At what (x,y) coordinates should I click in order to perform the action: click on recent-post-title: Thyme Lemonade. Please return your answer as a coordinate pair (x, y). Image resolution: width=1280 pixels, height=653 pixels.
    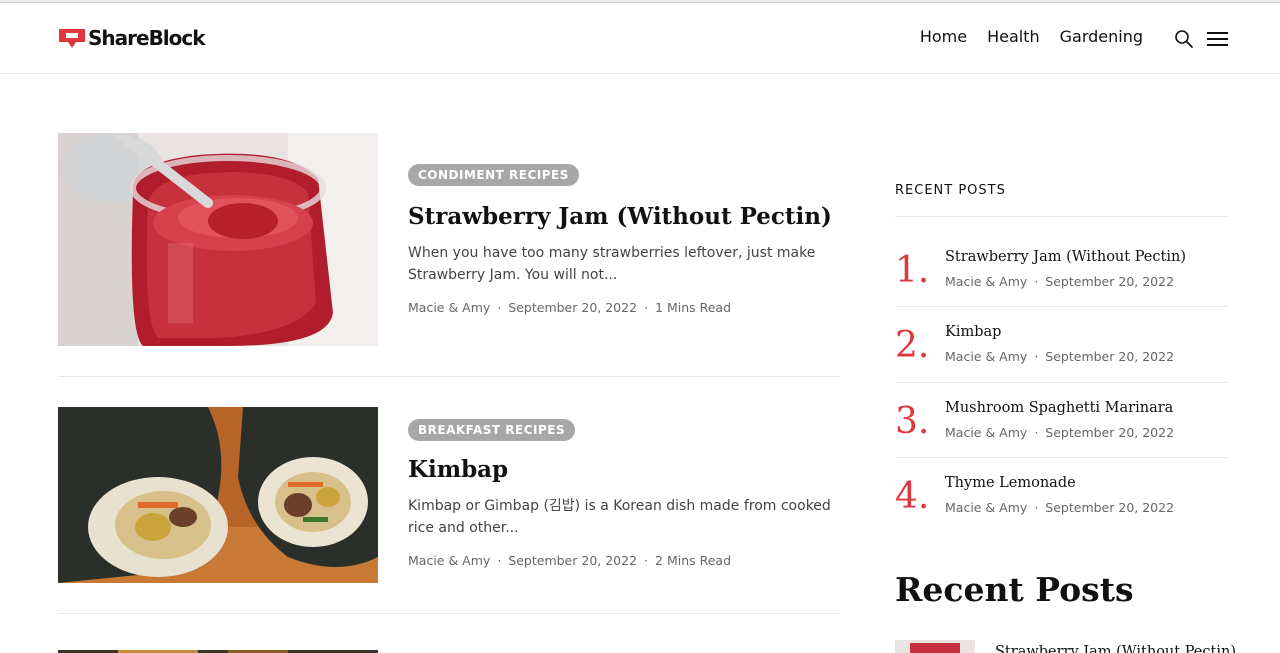
    Looking at the image, I should click on (1010, 483).